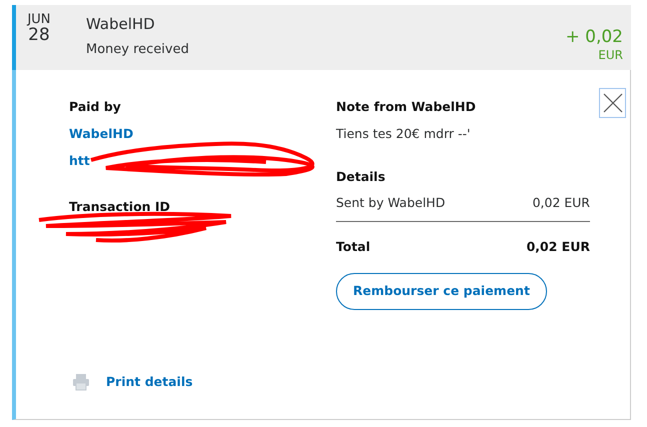  I want to click on close-button, so click(612, 103).